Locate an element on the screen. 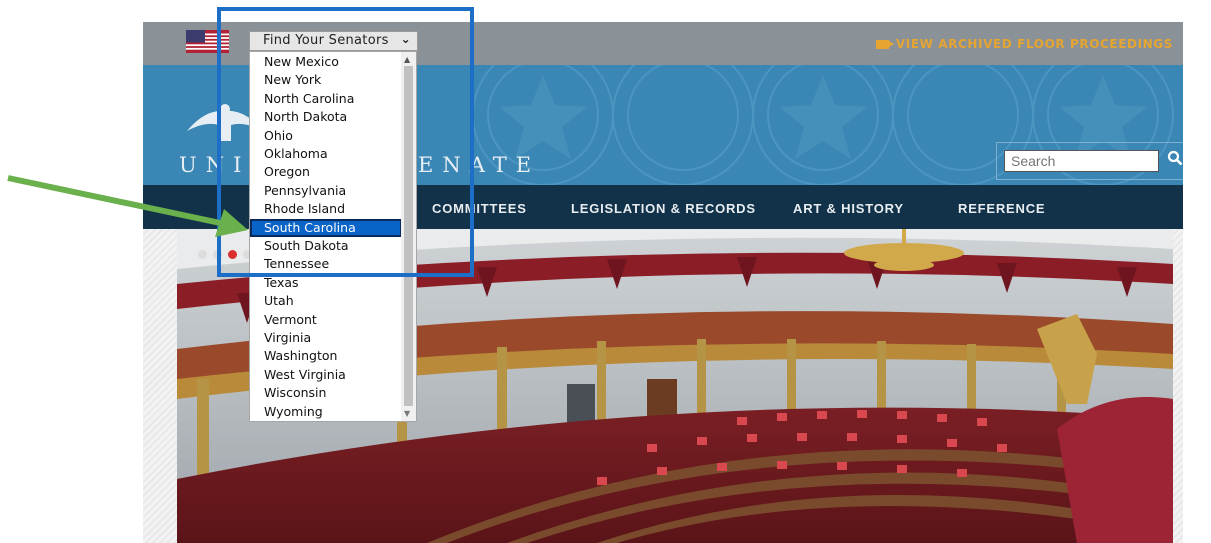  nav-item-art-history: ART & HISTORY is located at coordinates (848, 208).